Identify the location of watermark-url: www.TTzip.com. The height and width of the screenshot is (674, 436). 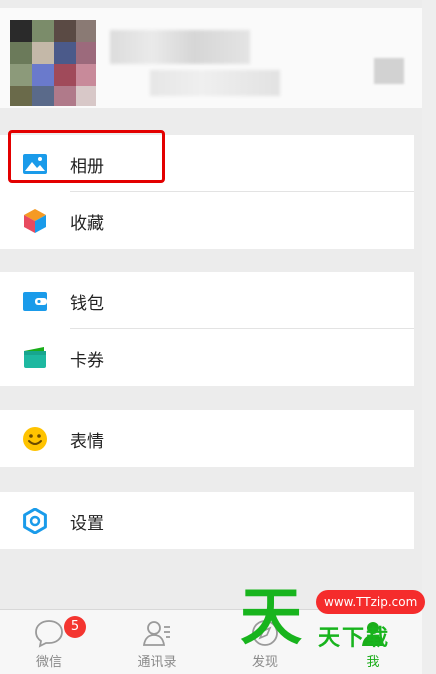
(371, 602).